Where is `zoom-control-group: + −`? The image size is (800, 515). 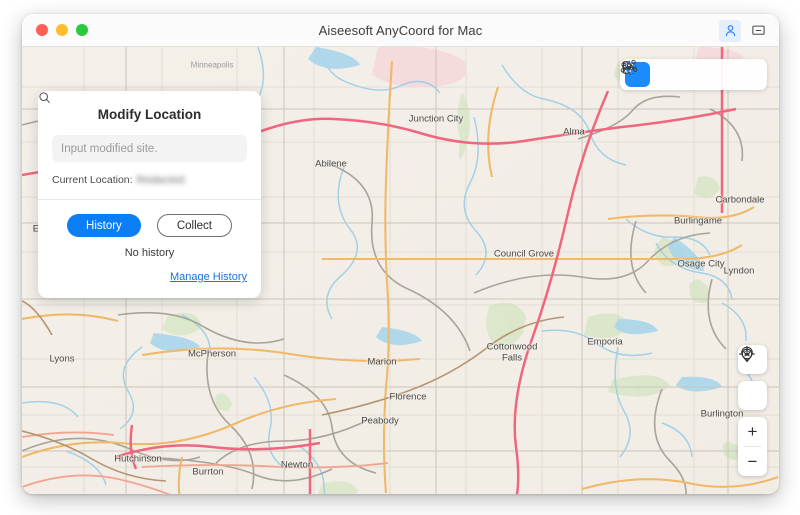 zoom-control-group: + − is located at coordinates (752, 446).